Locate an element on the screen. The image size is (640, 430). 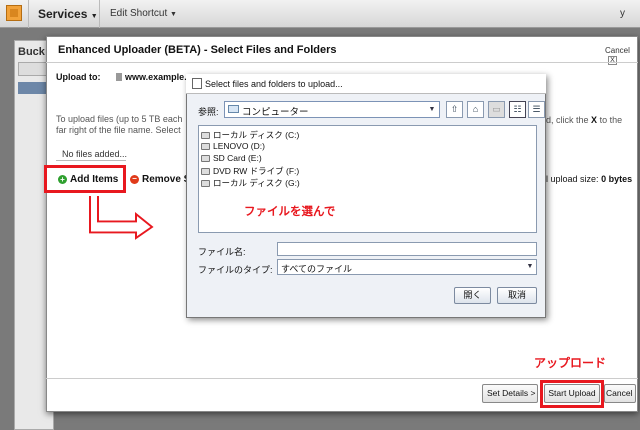
chooser-cancel-button: 取消 is located at coordinates (517, 295).